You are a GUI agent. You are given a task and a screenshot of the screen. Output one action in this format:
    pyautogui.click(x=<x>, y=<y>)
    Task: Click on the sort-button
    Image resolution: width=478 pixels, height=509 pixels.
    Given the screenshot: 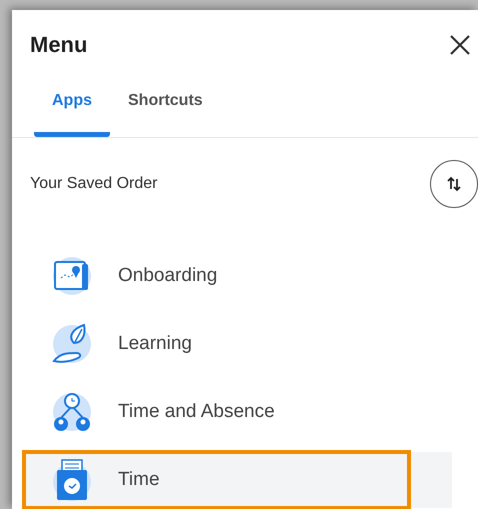 What is the action you would take?
    pyautogui.click(x=454, y=184)
    